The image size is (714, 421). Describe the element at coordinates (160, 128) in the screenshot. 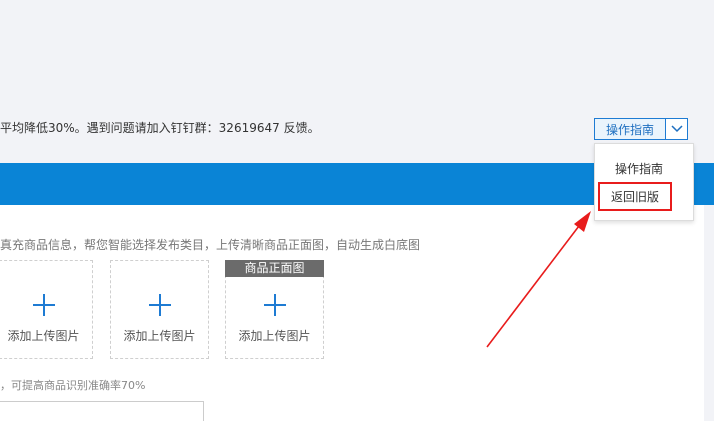

I see `notice-text: 平均降低30%。遇到问题请加入钉钉群：32619647 反馈。` at that location.